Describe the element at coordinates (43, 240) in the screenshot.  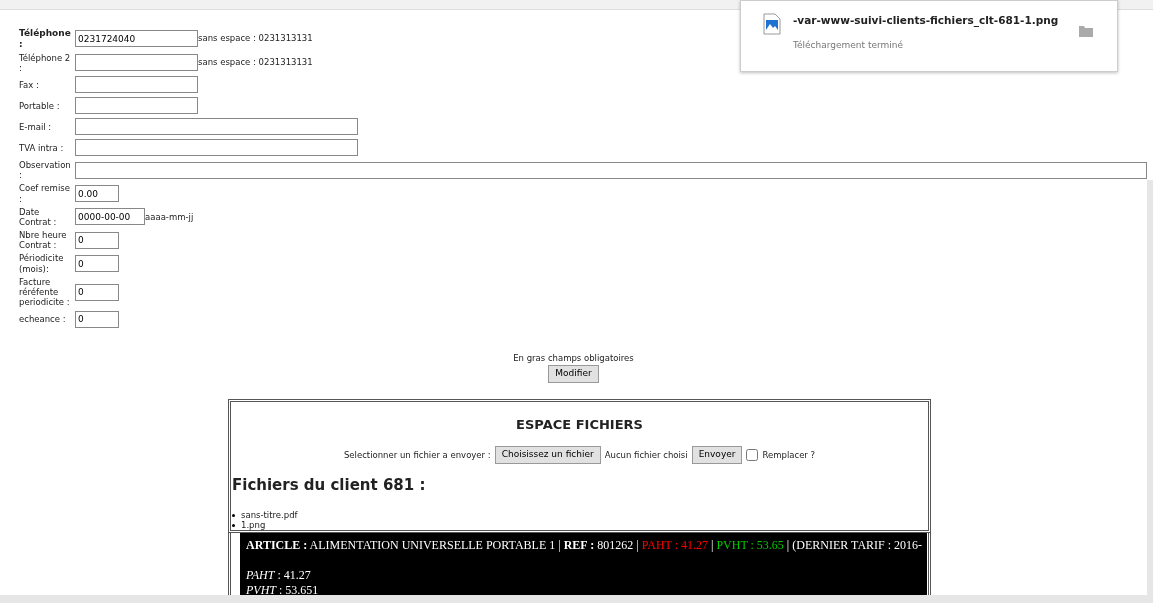
I see `field-label: Nbre heure Contrat :` at that location.